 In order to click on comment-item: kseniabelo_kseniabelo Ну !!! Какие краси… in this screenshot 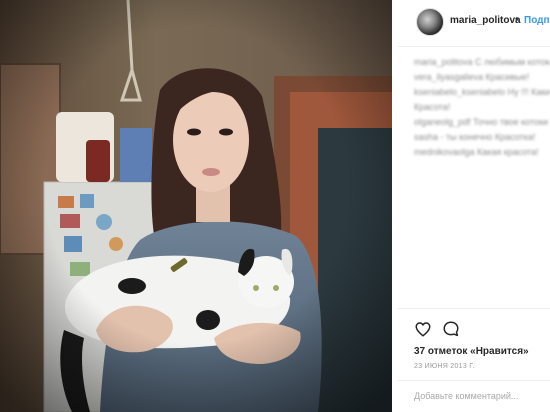, I will do `click(482, 92)`.